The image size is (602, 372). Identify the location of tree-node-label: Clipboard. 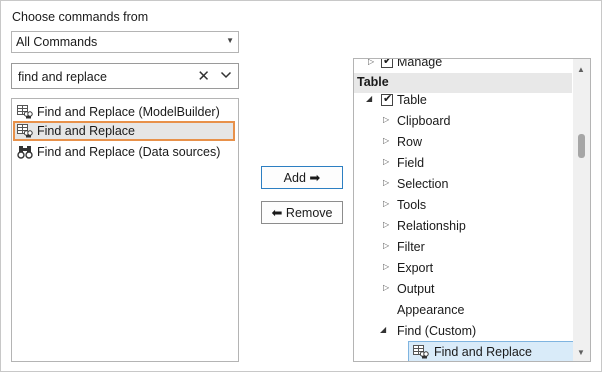
(424, 121).